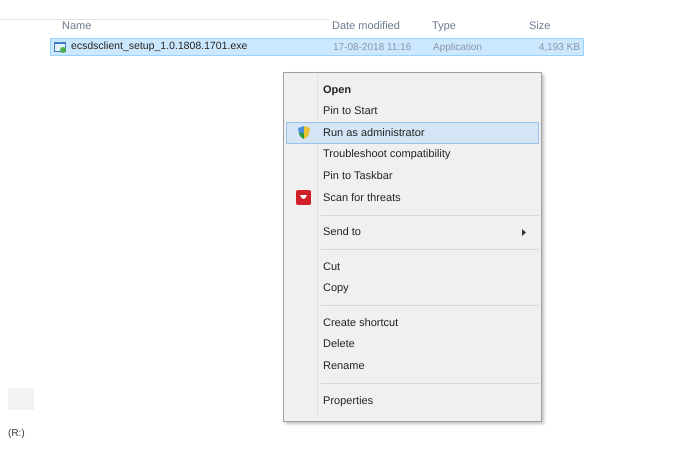  What do you see at coordinates (372, 47) in the screenshot?
I see `file-date: 17-08-2018 11:16` at bounding box center [372, 47].